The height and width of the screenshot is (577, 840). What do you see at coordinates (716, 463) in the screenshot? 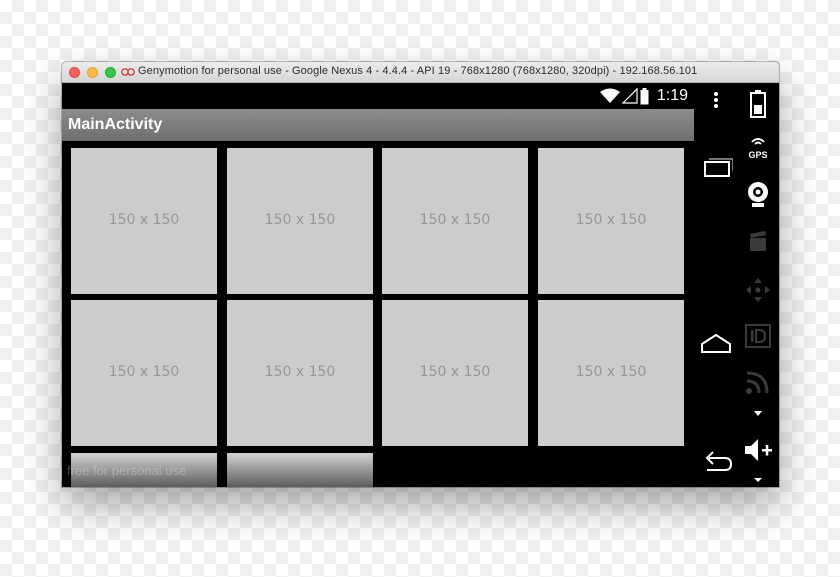
I see `back-icon` at bounding box center [716, 463].